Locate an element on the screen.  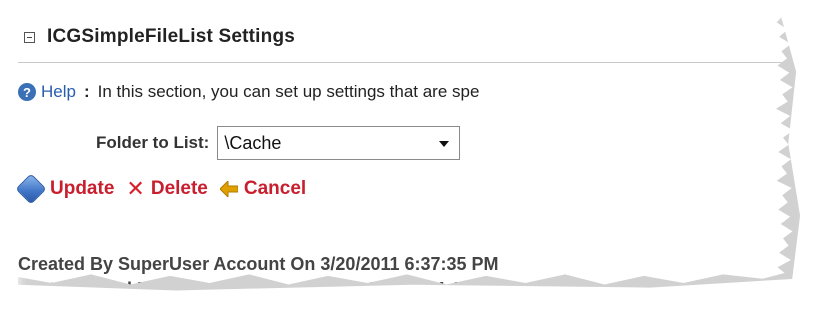
update-button: Update is located at coordinates (65, 189).